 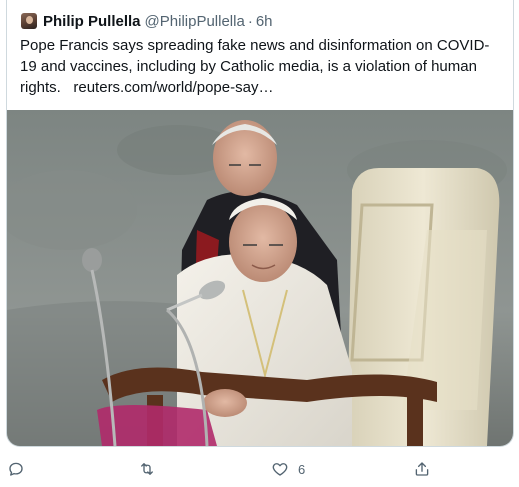 What do you see at coordinates (92, 21) in the screenshot?
I see `author-name: Philip Pullella` at bounding box center [92, 21].